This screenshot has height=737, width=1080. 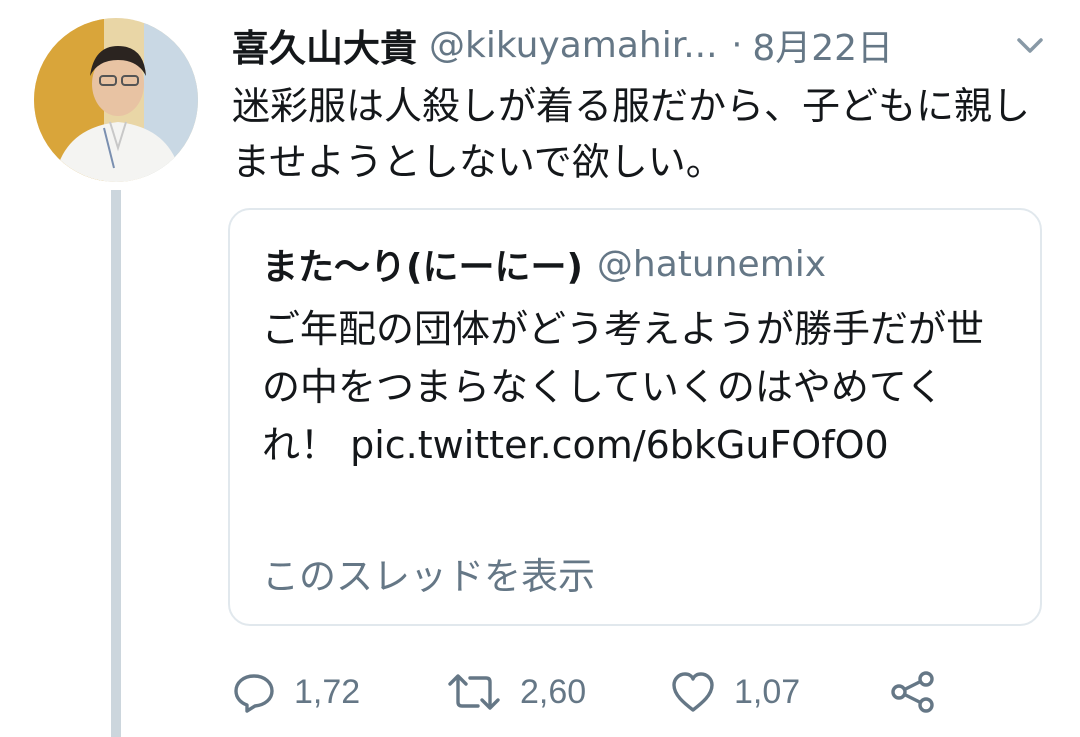 I want to click on share-button, so click(x=914, y=692).